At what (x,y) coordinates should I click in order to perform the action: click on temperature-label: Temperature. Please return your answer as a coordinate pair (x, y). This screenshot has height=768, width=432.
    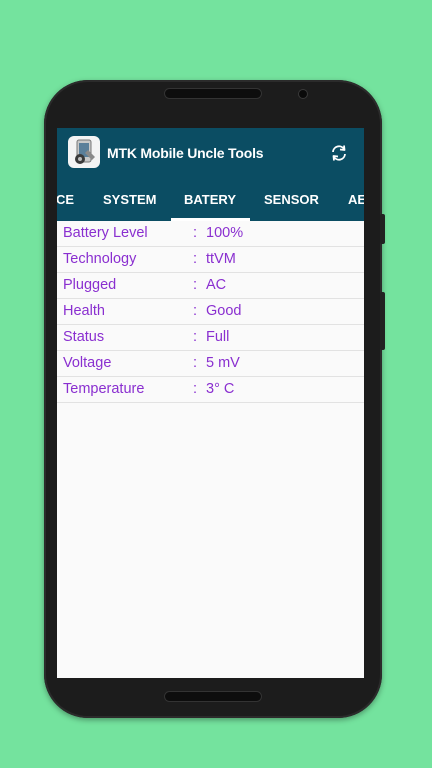
    Looking at the image, I should click on (104, 389).